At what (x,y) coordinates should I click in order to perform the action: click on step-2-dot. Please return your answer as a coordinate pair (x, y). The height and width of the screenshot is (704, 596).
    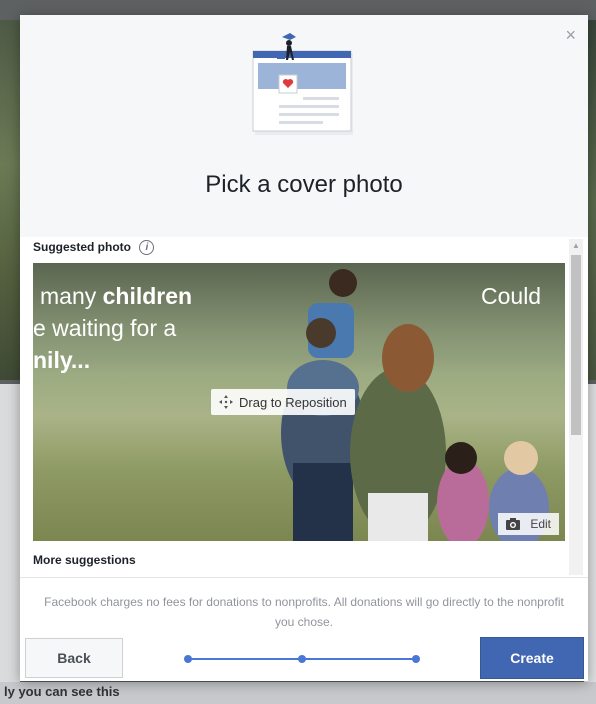
    Looking at the image, I should click on (302, 659).